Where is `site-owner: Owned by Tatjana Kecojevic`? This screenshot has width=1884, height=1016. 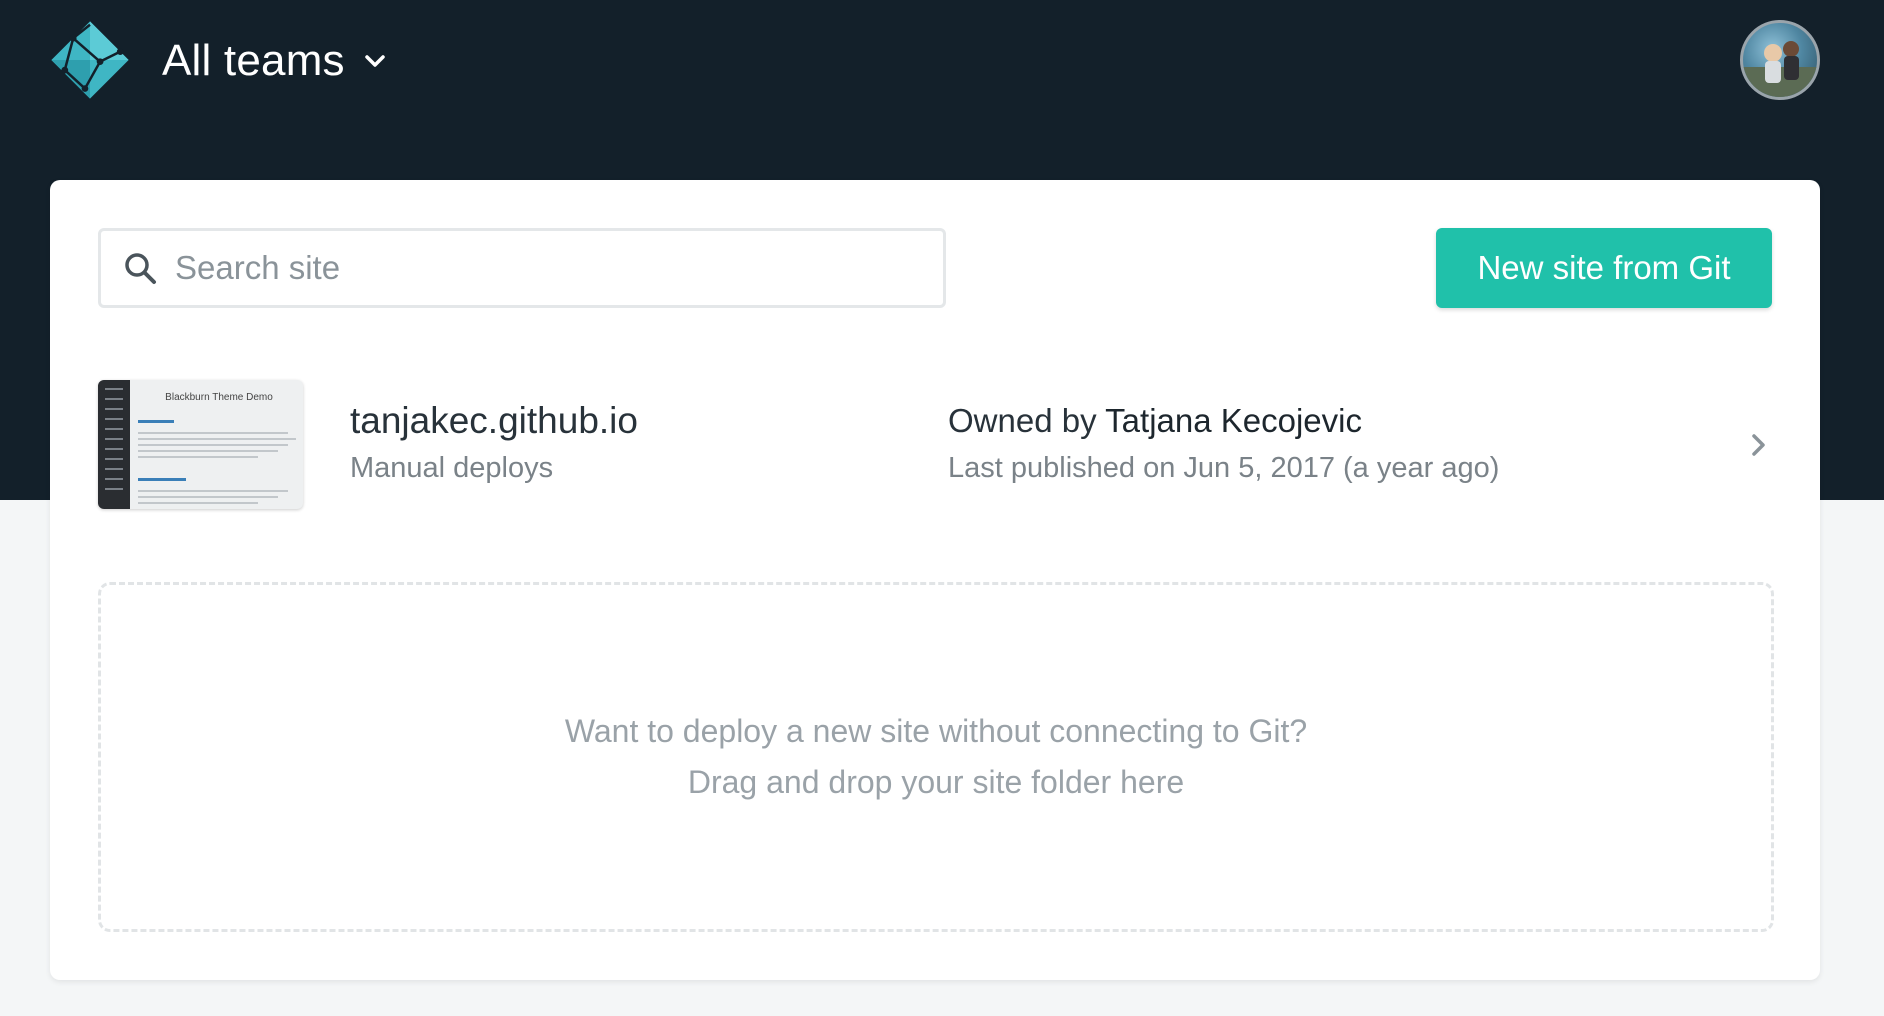
site-owner: Owned by Tatjana Kecojevic is located at coordinates (1155, 421).